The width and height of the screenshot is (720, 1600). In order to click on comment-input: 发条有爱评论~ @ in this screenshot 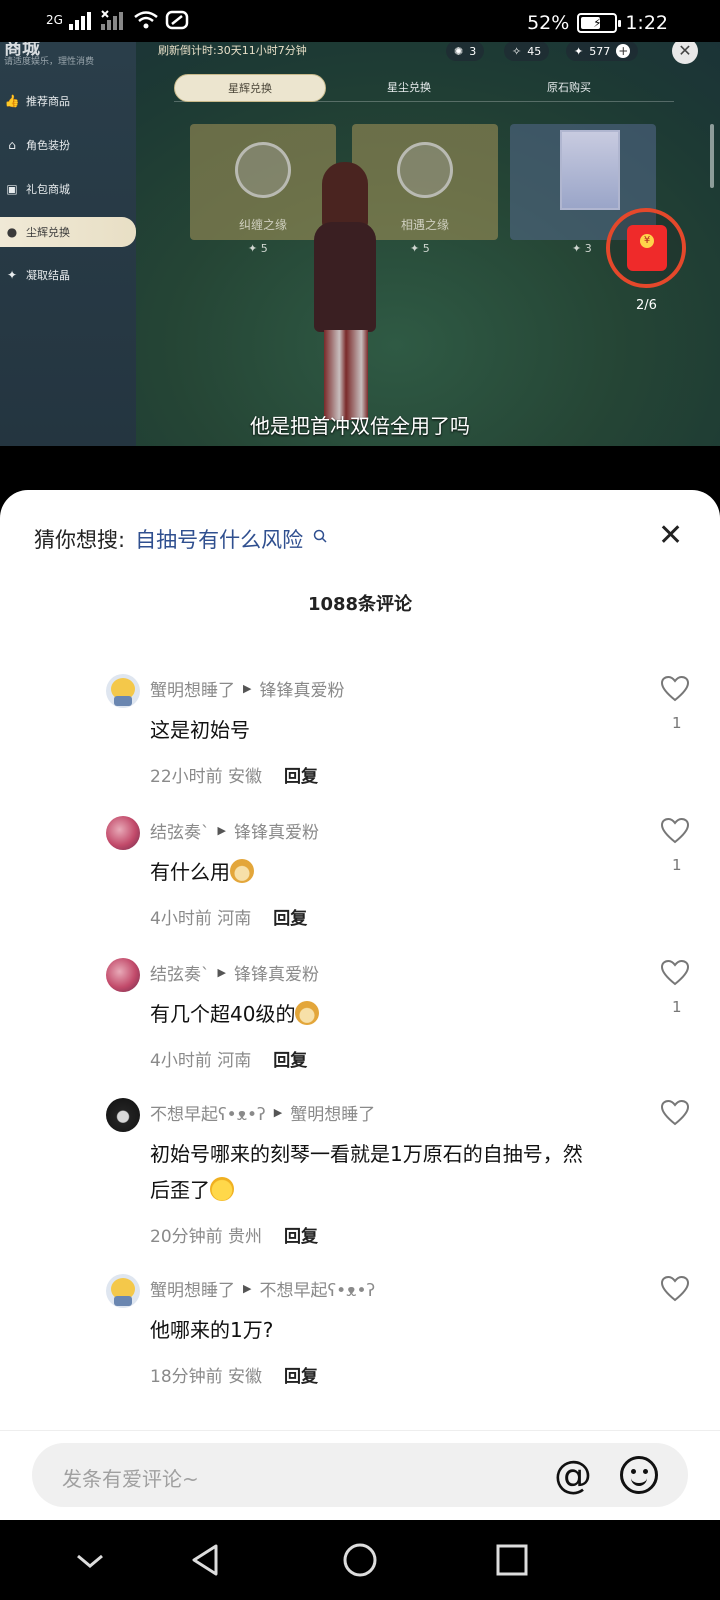, I will do `click(360, 1475)`.